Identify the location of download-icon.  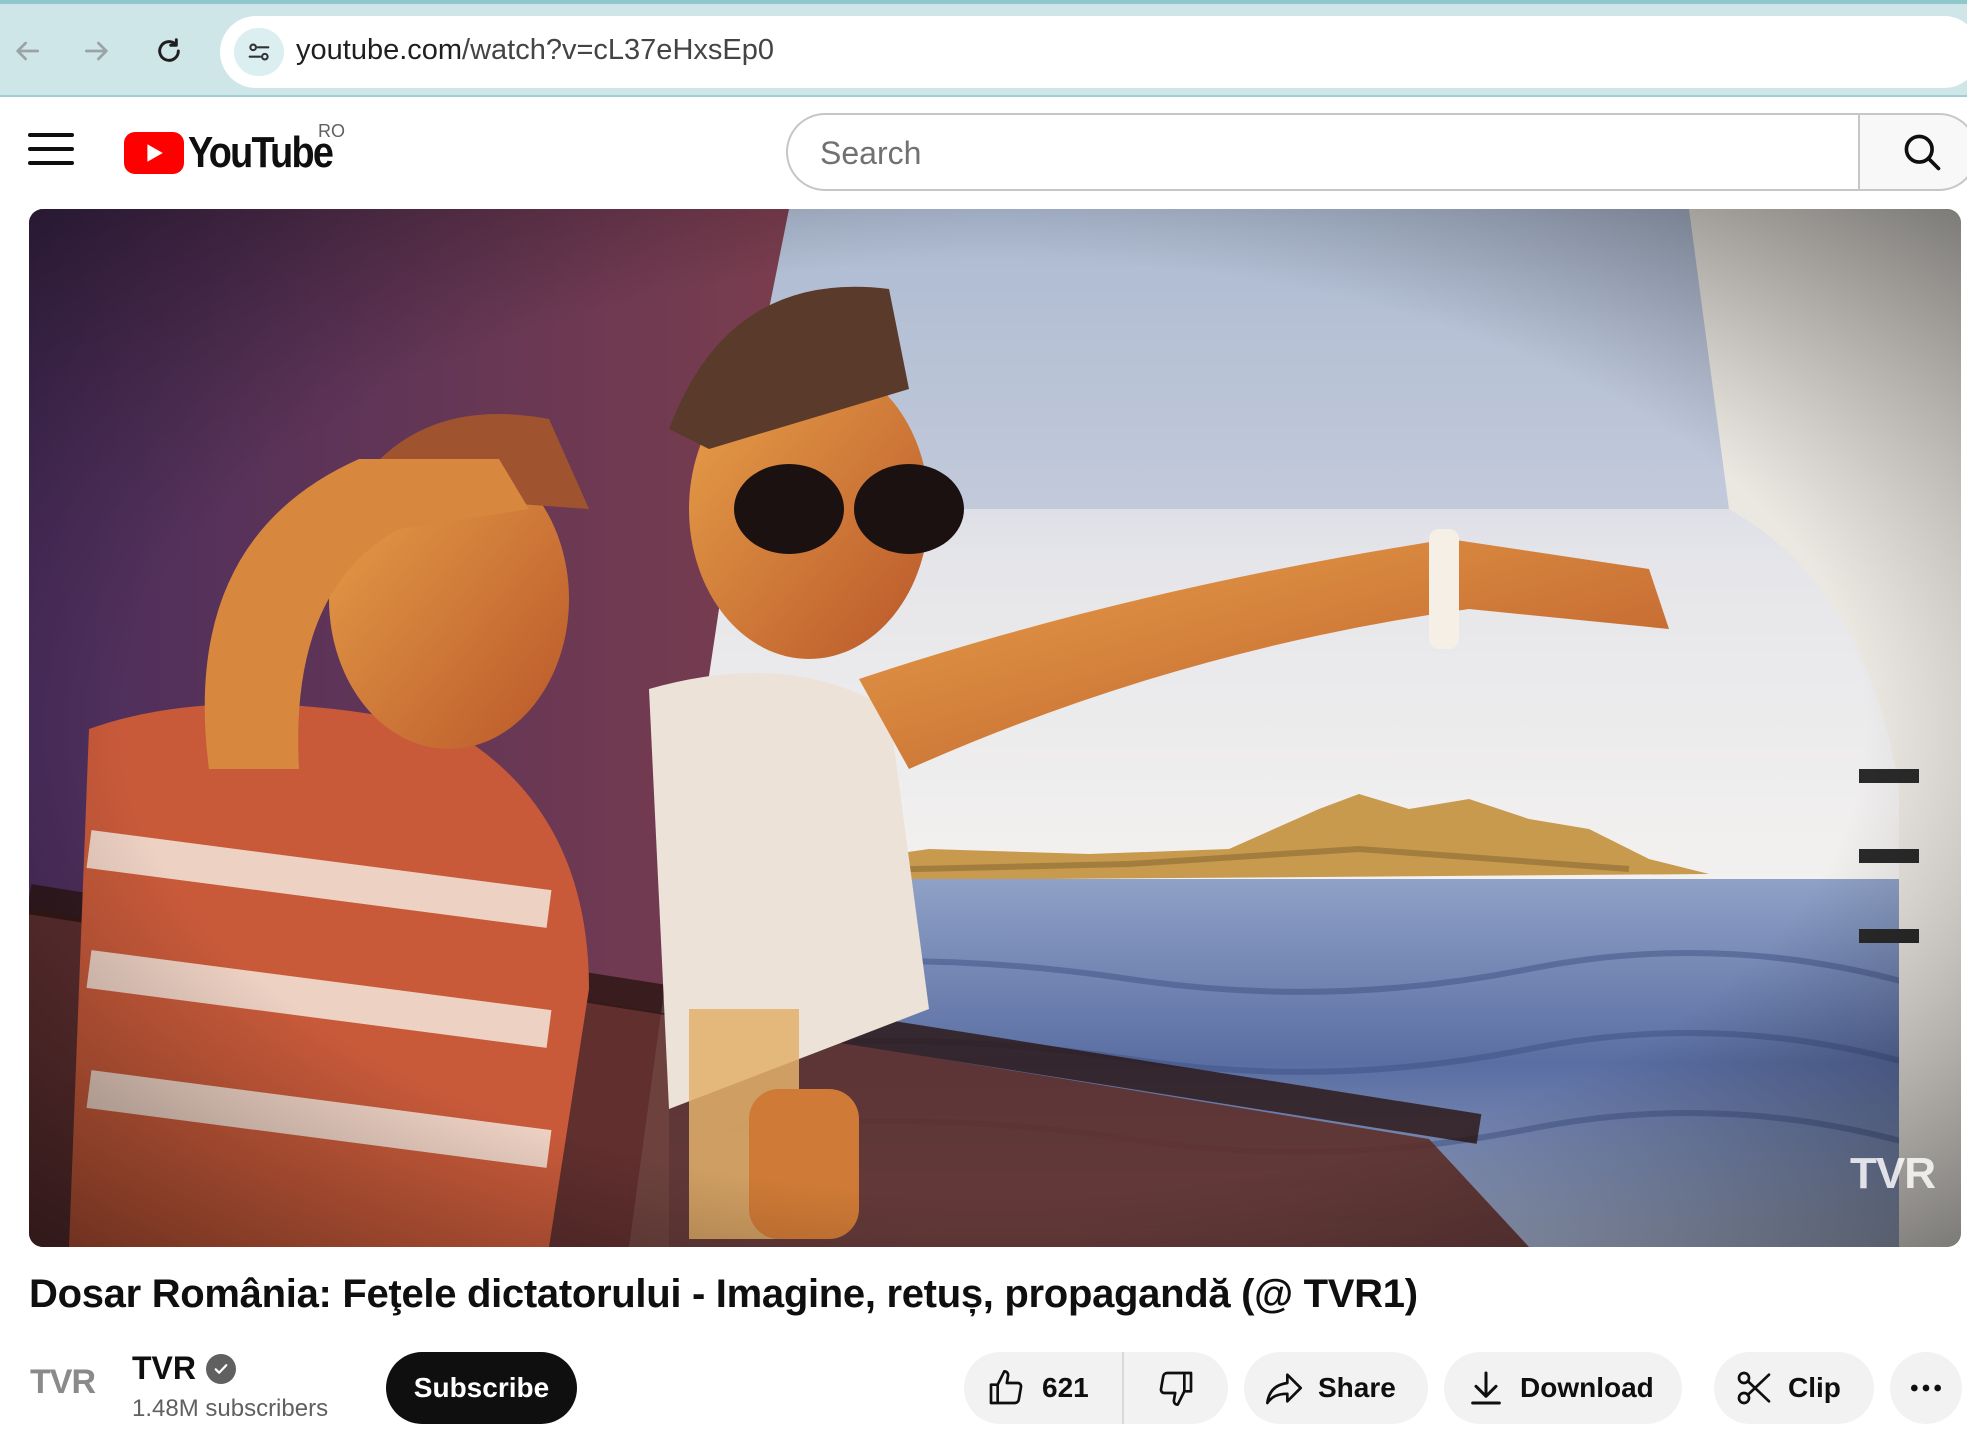
(1486, 1388).